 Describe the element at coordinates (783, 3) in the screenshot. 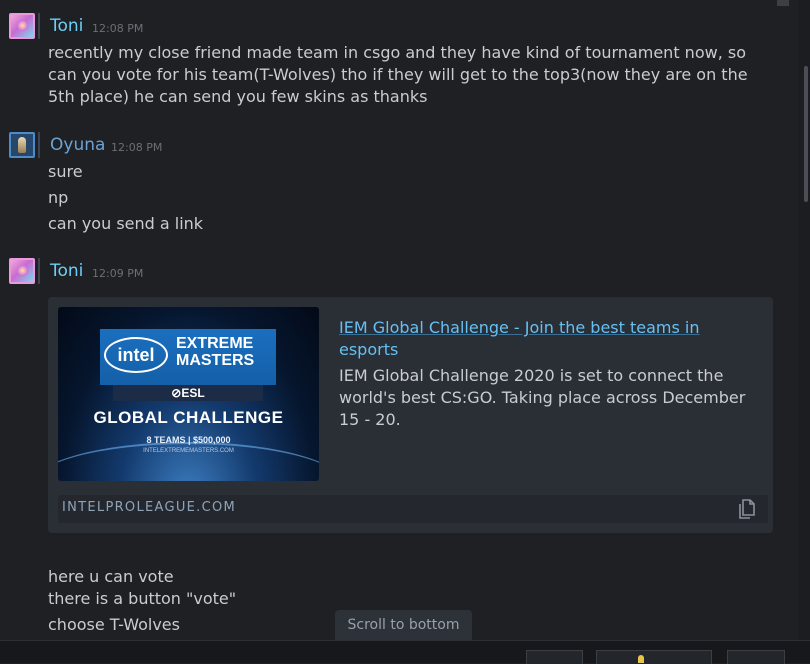

I see `scroll-up-icon` at that location.